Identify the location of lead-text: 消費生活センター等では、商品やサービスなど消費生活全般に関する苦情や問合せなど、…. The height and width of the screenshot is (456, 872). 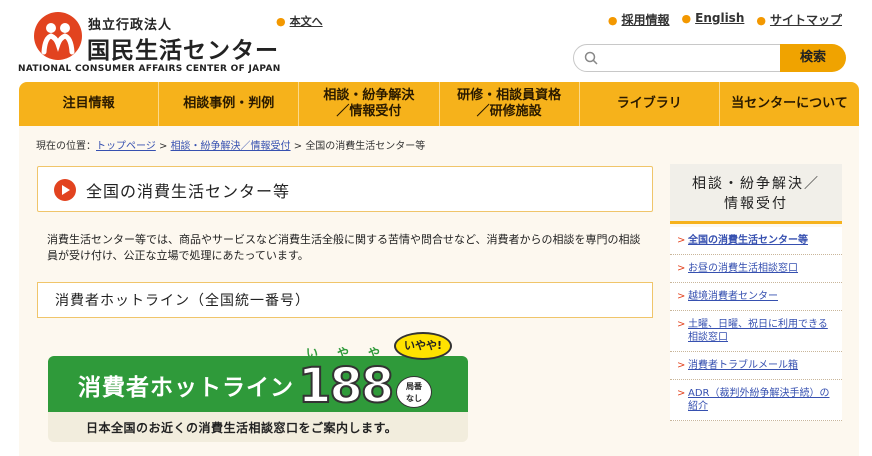
(344, 247).